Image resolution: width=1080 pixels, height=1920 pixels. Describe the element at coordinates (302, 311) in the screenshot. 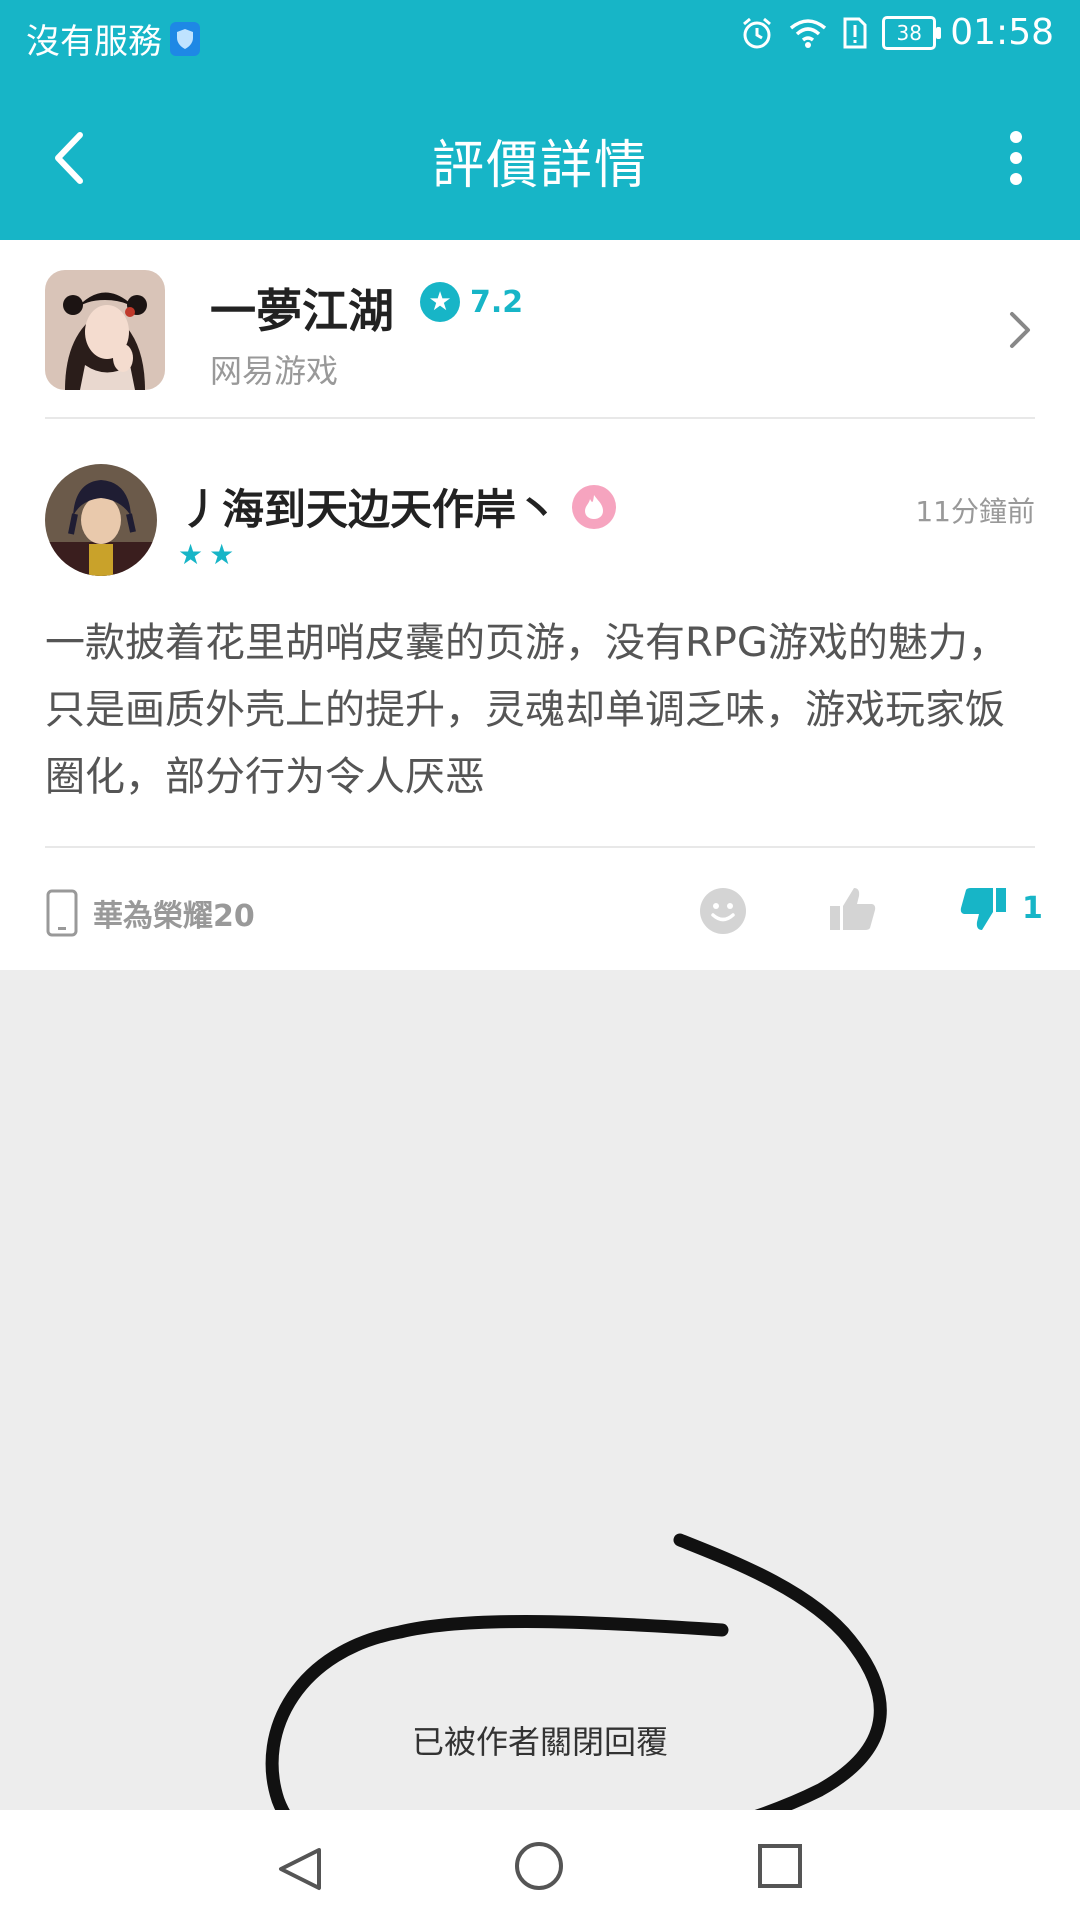

I see `game-name: 一夢江湖` at that location.